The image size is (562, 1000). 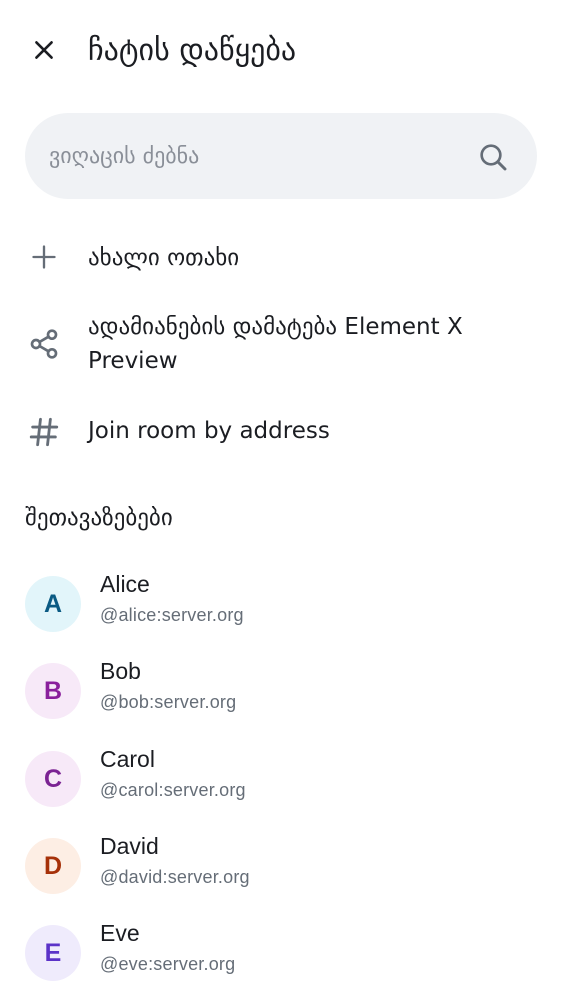 I want to click on invite-people-action: ადამიანების დამატება Element X Preview, so click(x=281, y=346).